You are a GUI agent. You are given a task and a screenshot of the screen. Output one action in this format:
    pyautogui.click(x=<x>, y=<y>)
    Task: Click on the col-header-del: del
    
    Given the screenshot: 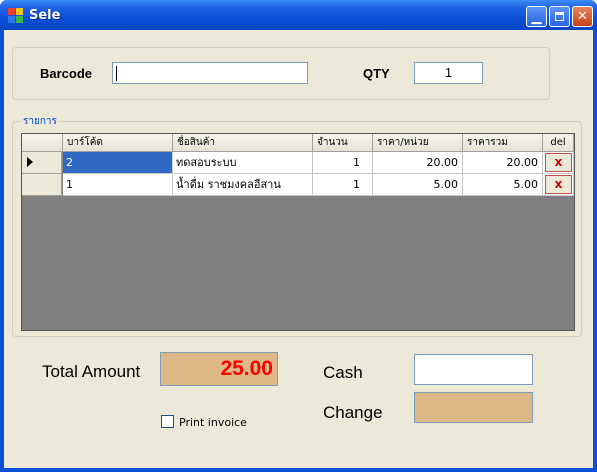 What is the action you would take?
    pyautogui.click(x=558, y=143)
    